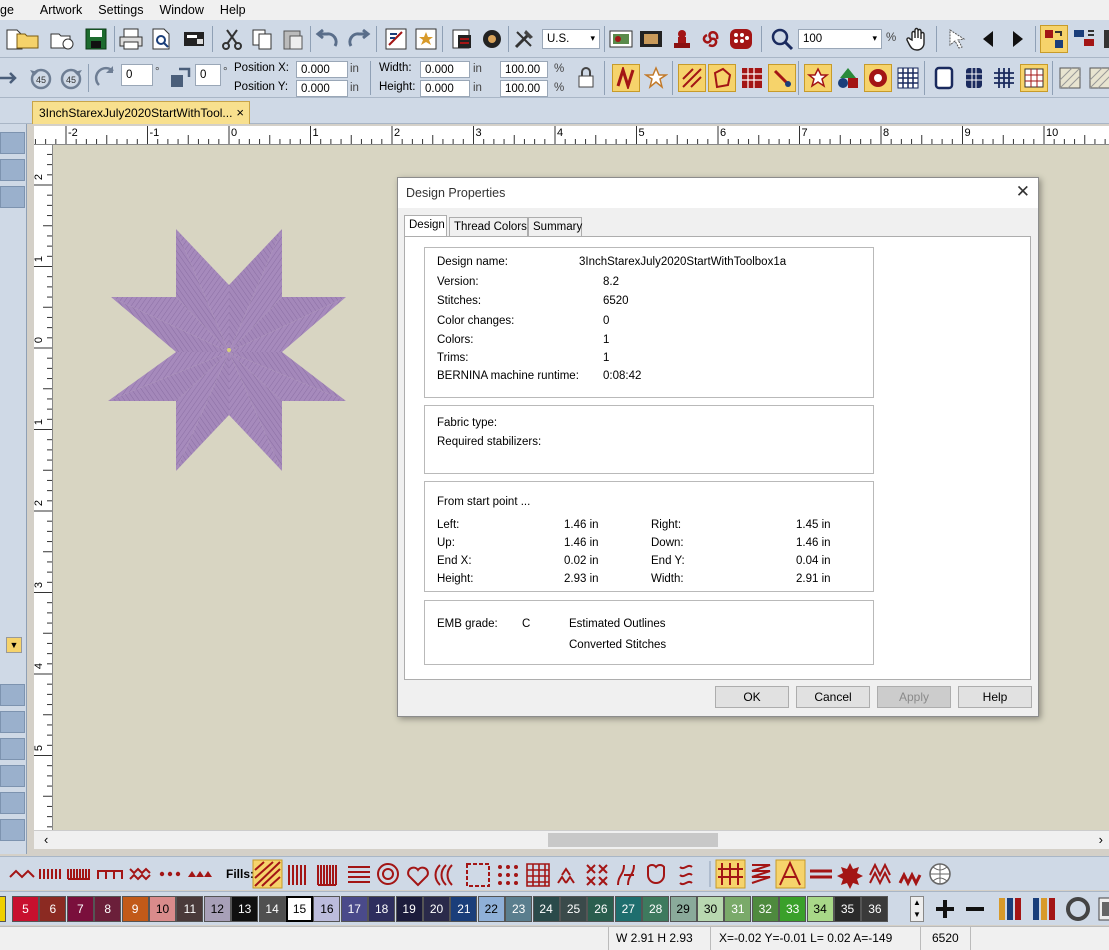 The height and width of the screenshot is (950, 1109). I want to click on rotate-free-icon, so click(106, 78).